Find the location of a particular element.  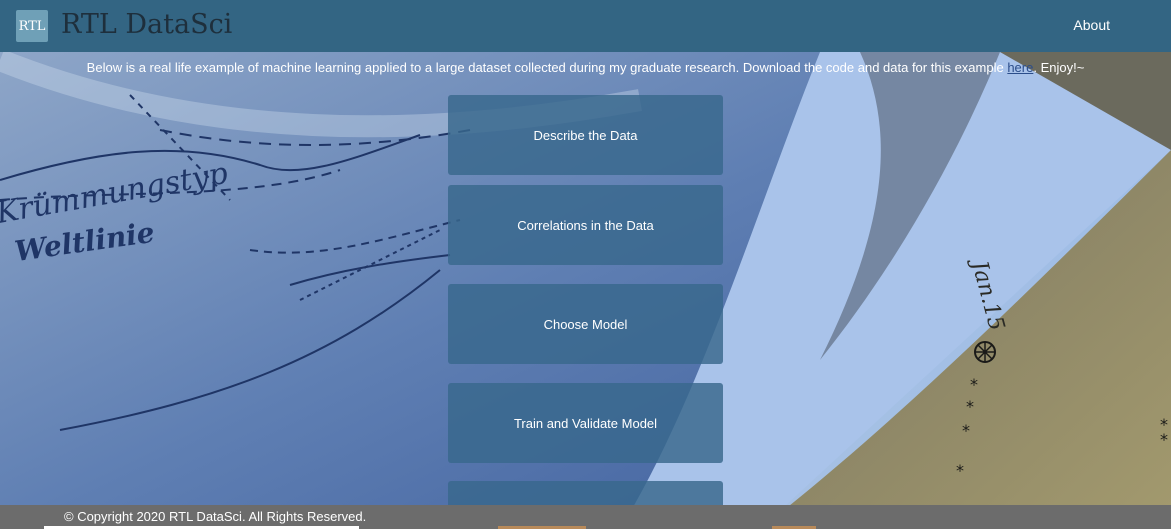

download-here-link: here is located at coordinates (1020, 67).